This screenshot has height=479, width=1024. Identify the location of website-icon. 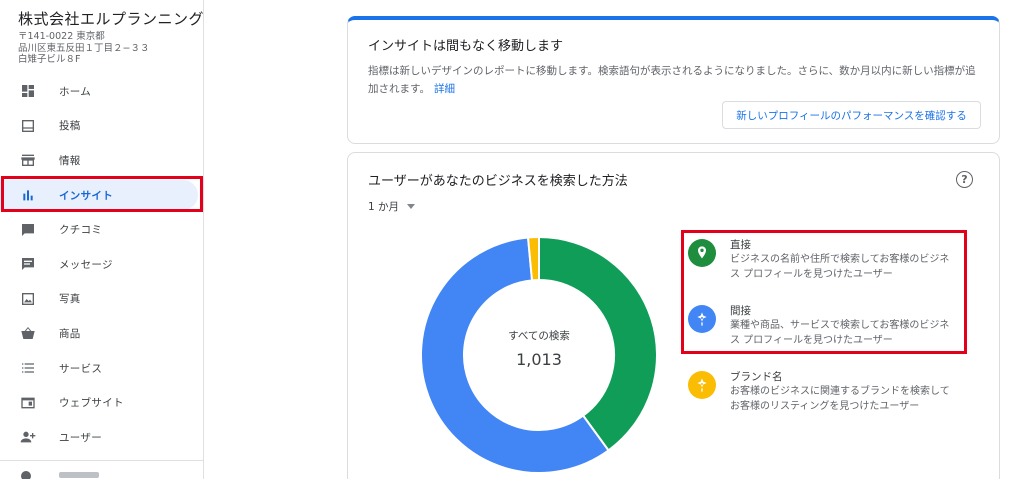
(28, 403).